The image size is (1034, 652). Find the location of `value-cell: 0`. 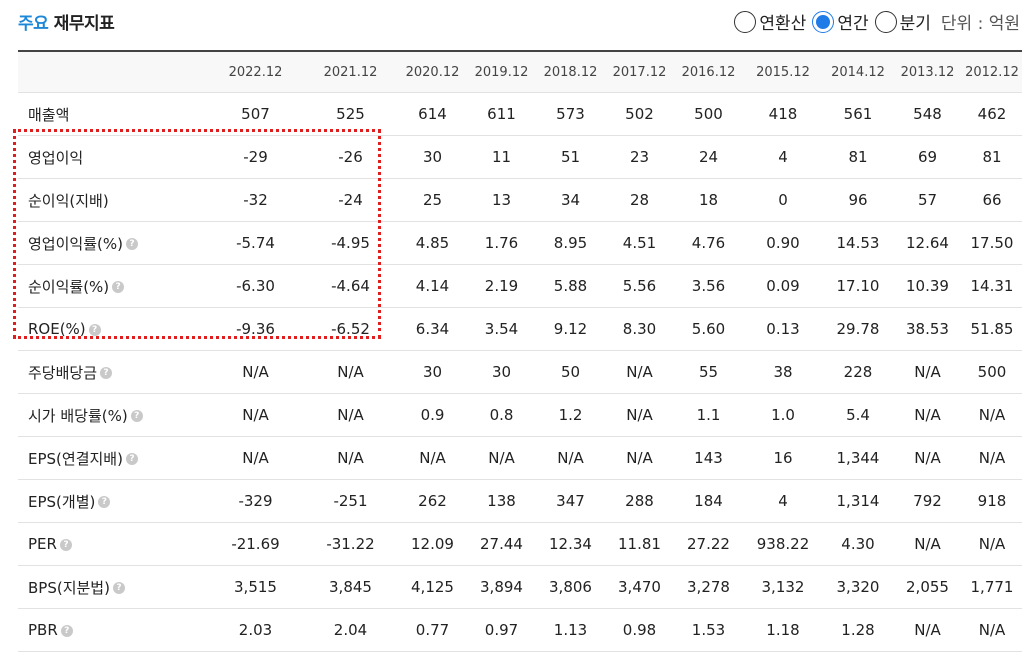

value-cell: 0 is located at coordinates (783, 200).